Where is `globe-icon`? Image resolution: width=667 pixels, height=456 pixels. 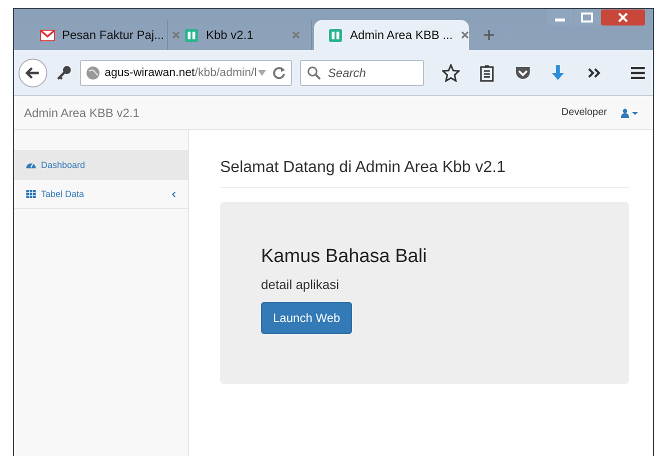
globe-icon is located at coordinates (93, 73).